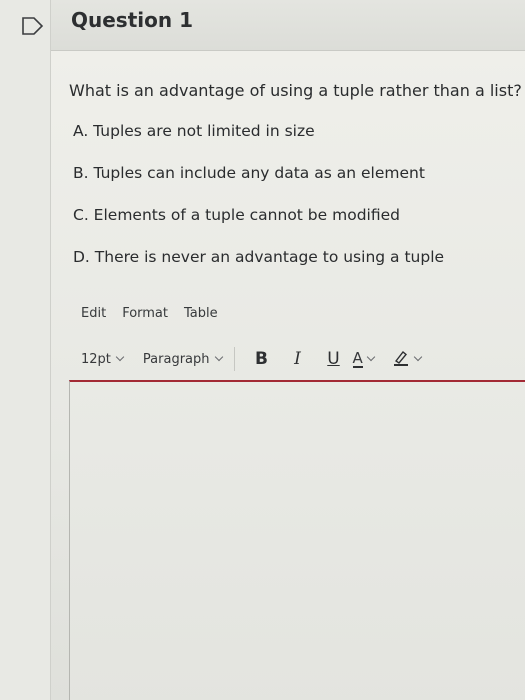  What do you see at coordinates (262, 359) in the screenshot?
I see `bold-button: B` at bounding box center [262, 359].